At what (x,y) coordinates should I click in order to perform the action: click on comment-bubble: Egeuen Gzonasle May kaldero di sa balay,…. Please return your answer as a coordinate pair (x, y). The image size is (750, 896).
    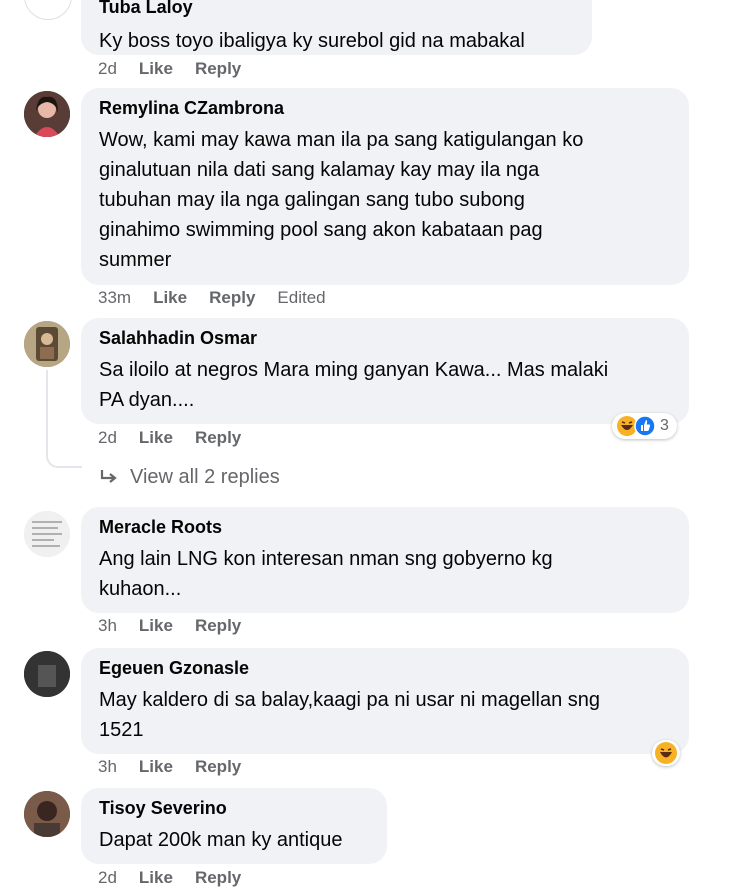
    Looking at the image, I should click on (385, 701).